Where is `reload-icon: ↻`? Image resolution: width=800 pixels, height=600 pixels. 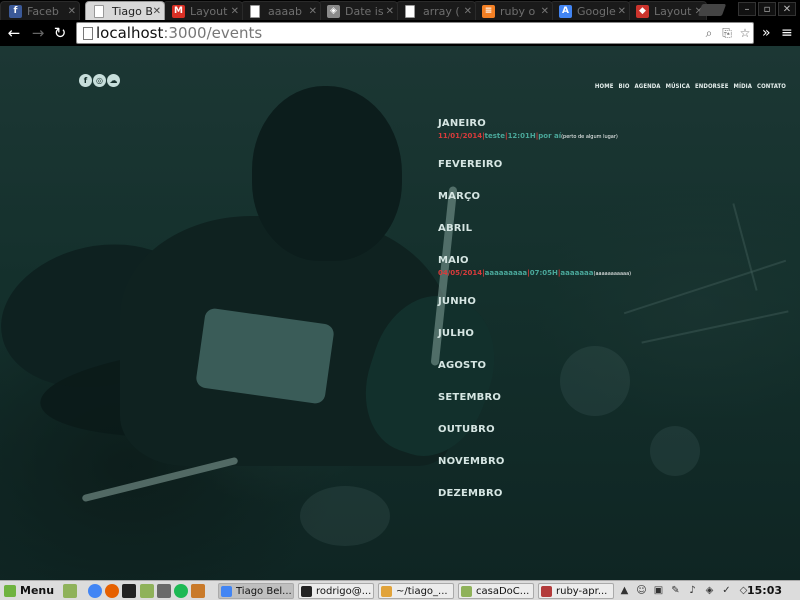
reload-icon: ↻ is located at coordinates (60, 33).